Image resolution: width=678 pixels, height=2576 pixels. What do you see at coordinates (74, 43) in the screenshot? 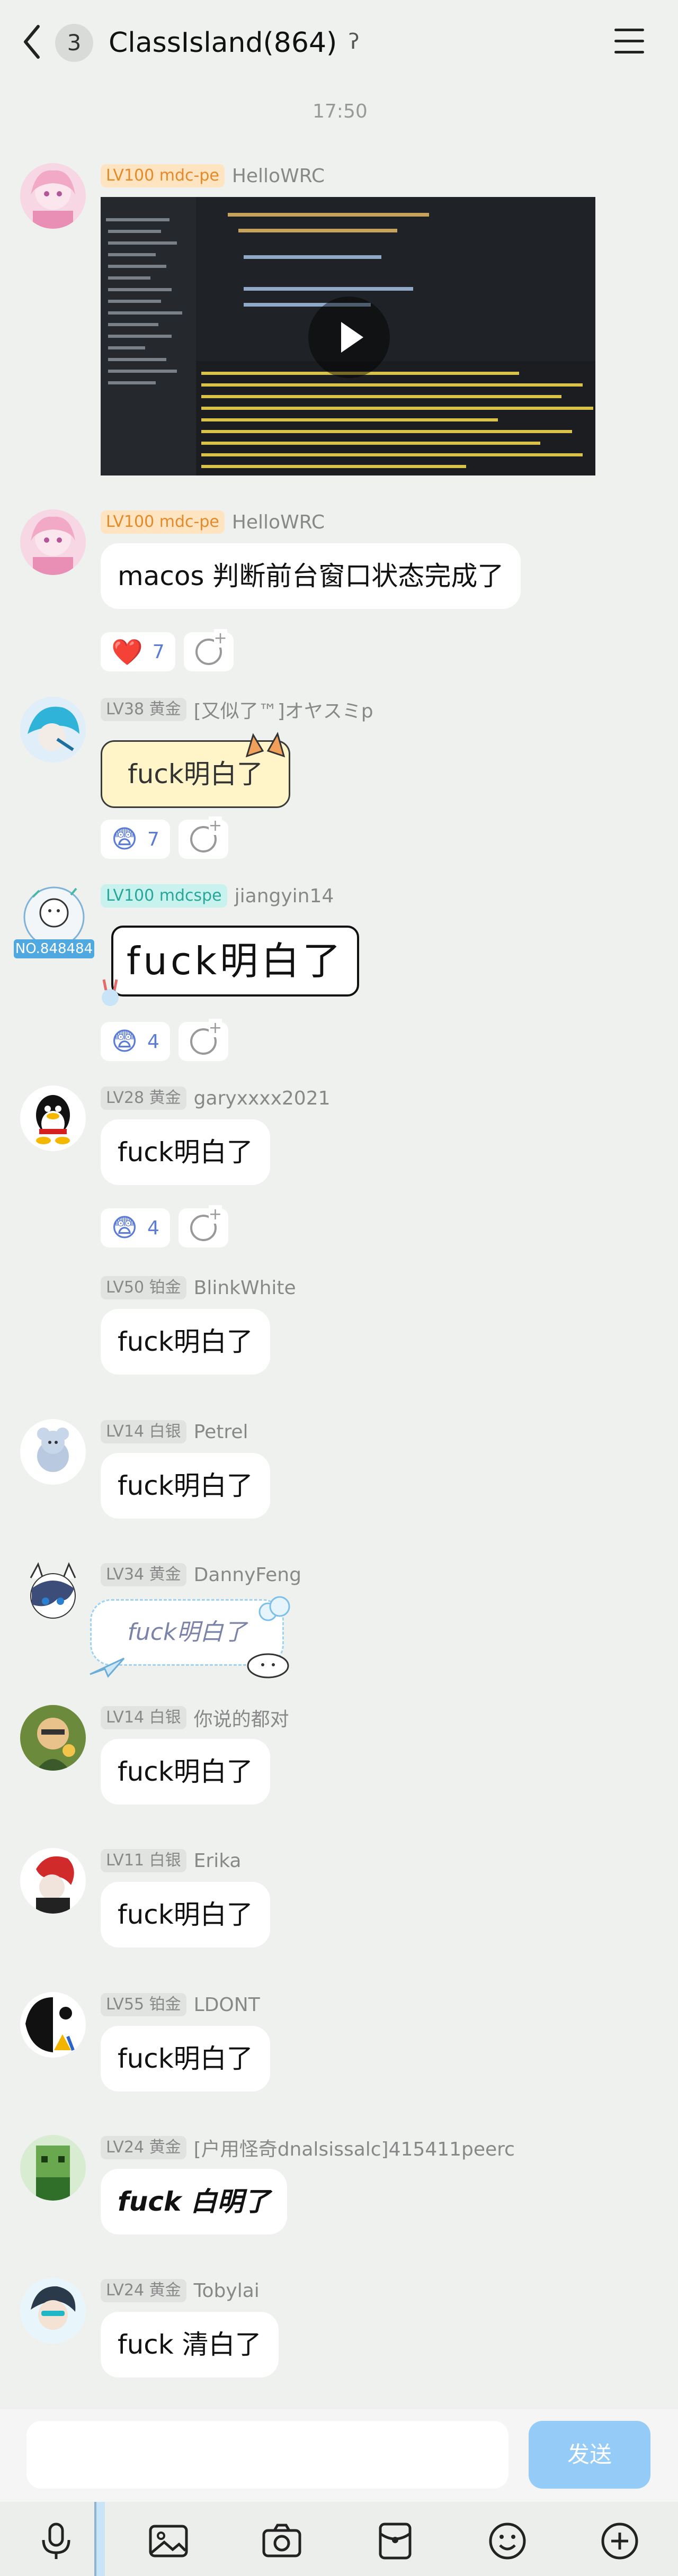
I see `unread-count-badge: 3` at bounding box center [74, 43].